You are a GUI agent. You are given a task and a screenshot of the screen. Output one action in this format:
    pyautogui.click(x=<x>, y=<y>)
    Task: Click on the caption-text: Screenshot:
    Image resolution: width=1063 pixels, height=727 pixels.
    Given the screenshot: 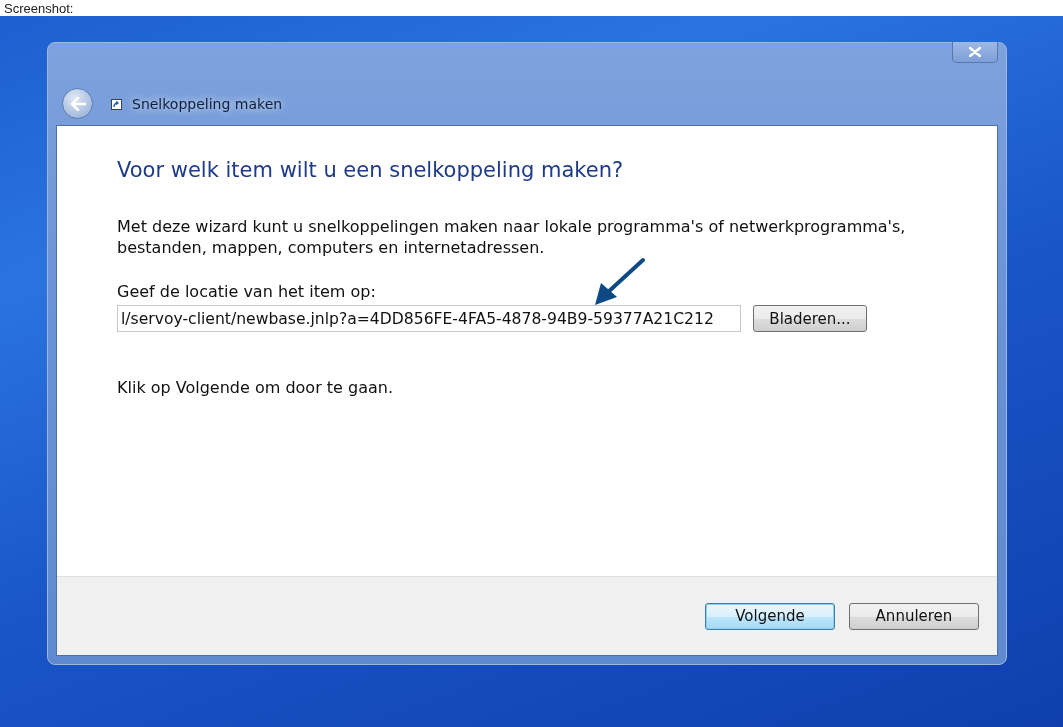 What is the action you would take?
    pyautogui.click(x=39, y=8)
    